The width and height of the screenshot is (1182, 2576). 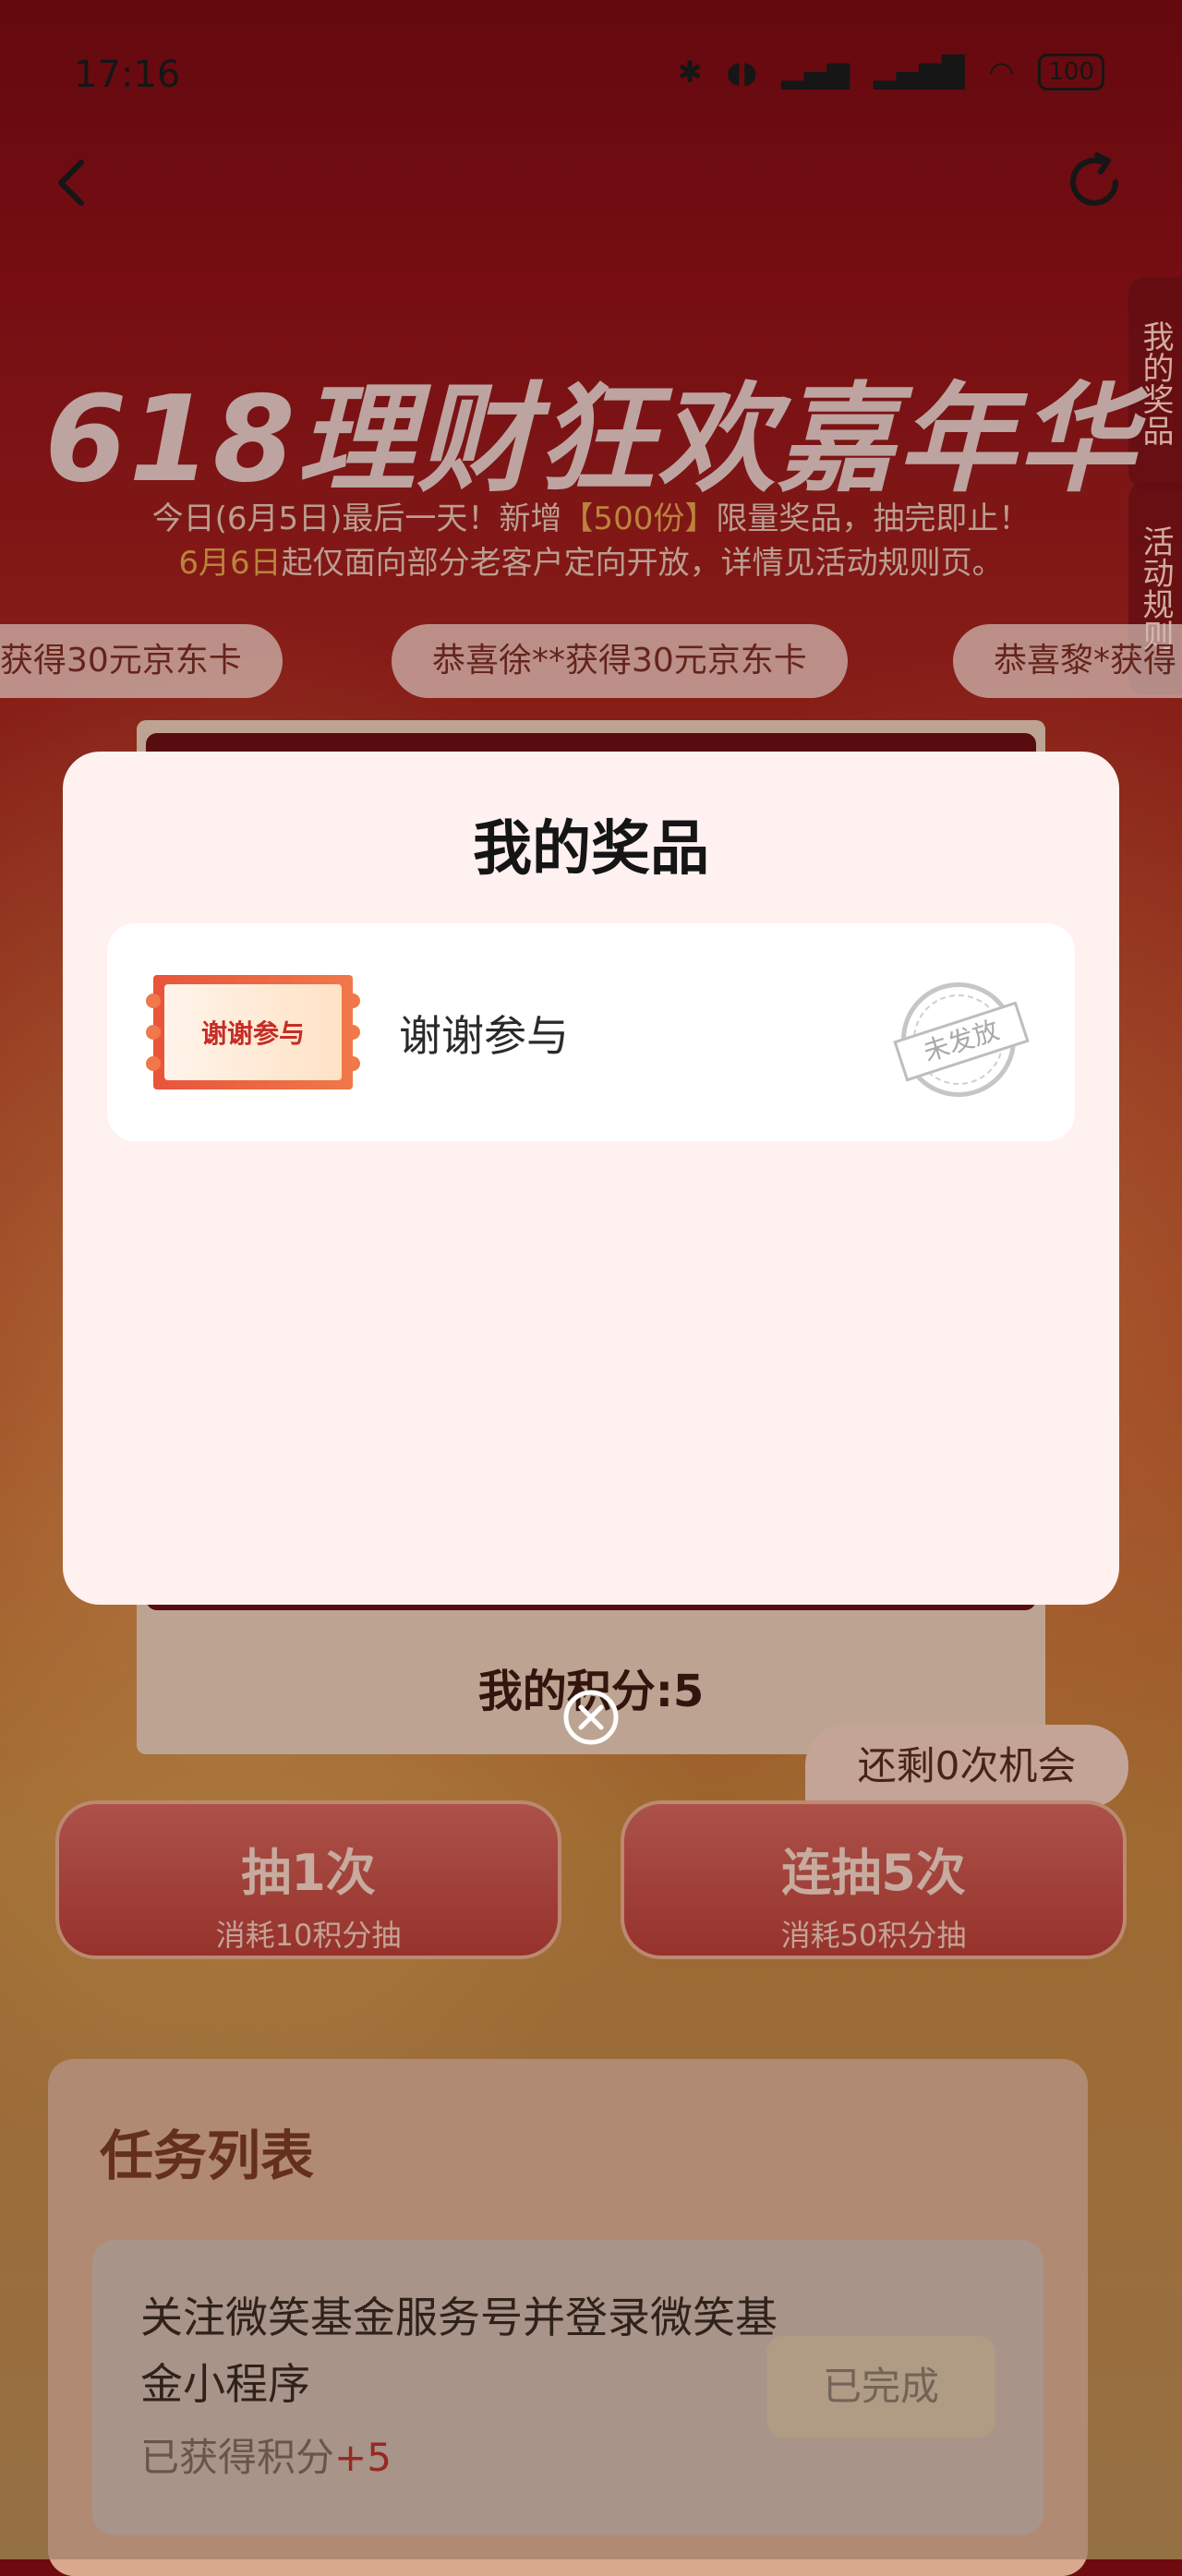 I want to click on prize-name: 谢谢参与, so click(x=484, y=1036).